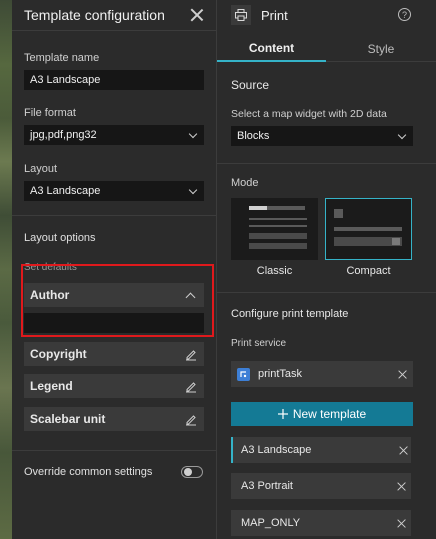 This screenshot has height=539, width=436. Describe the element at coordinates (280, 374) in the screenshot. I see `print-service-value: printTask` at that location.